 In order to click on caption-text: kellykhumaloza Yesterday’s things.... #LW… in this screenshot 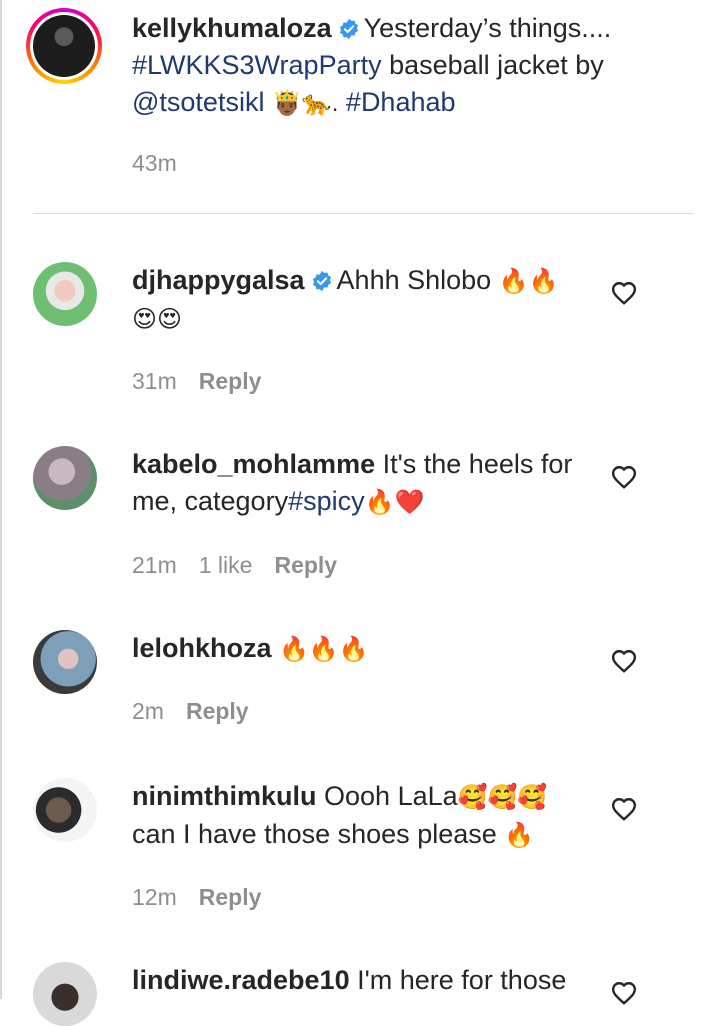, I will do `click(392, 66)`.